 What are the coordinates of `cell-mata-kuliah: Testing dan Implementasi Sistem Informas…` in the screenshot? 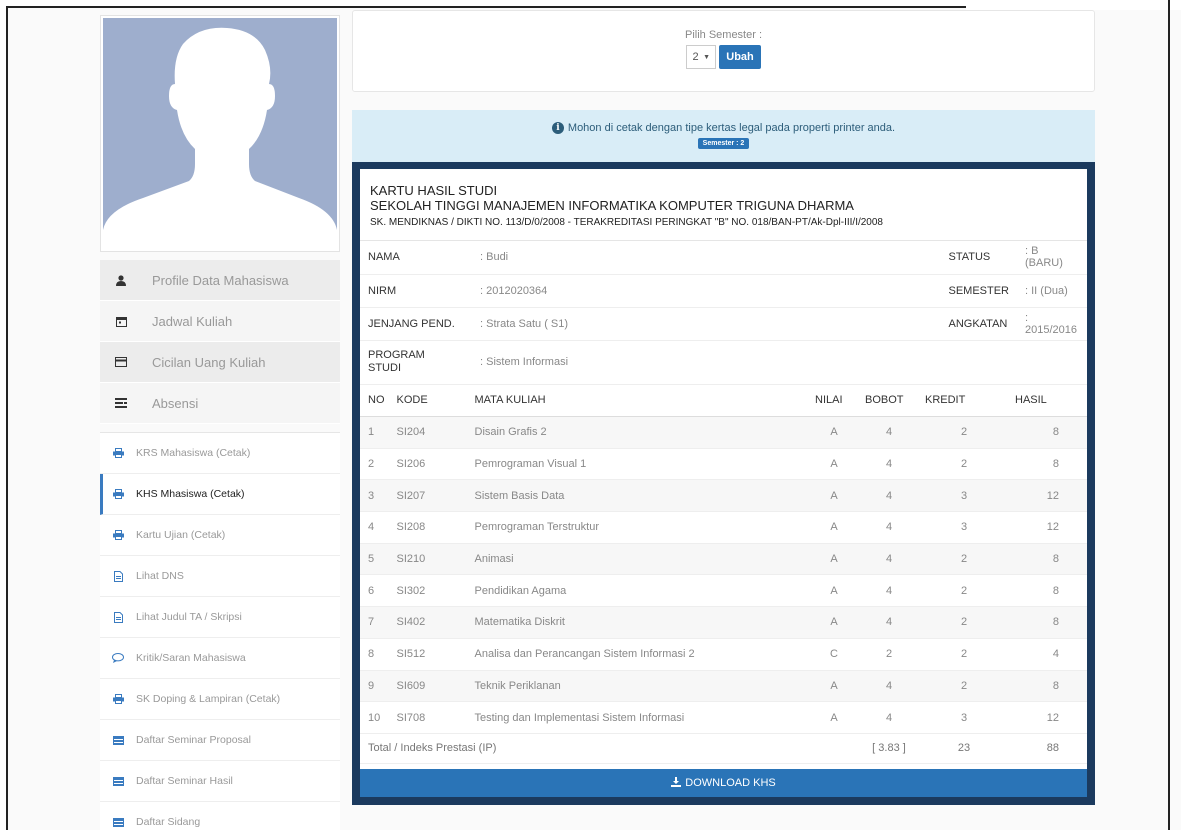 It's located at (638, 717).